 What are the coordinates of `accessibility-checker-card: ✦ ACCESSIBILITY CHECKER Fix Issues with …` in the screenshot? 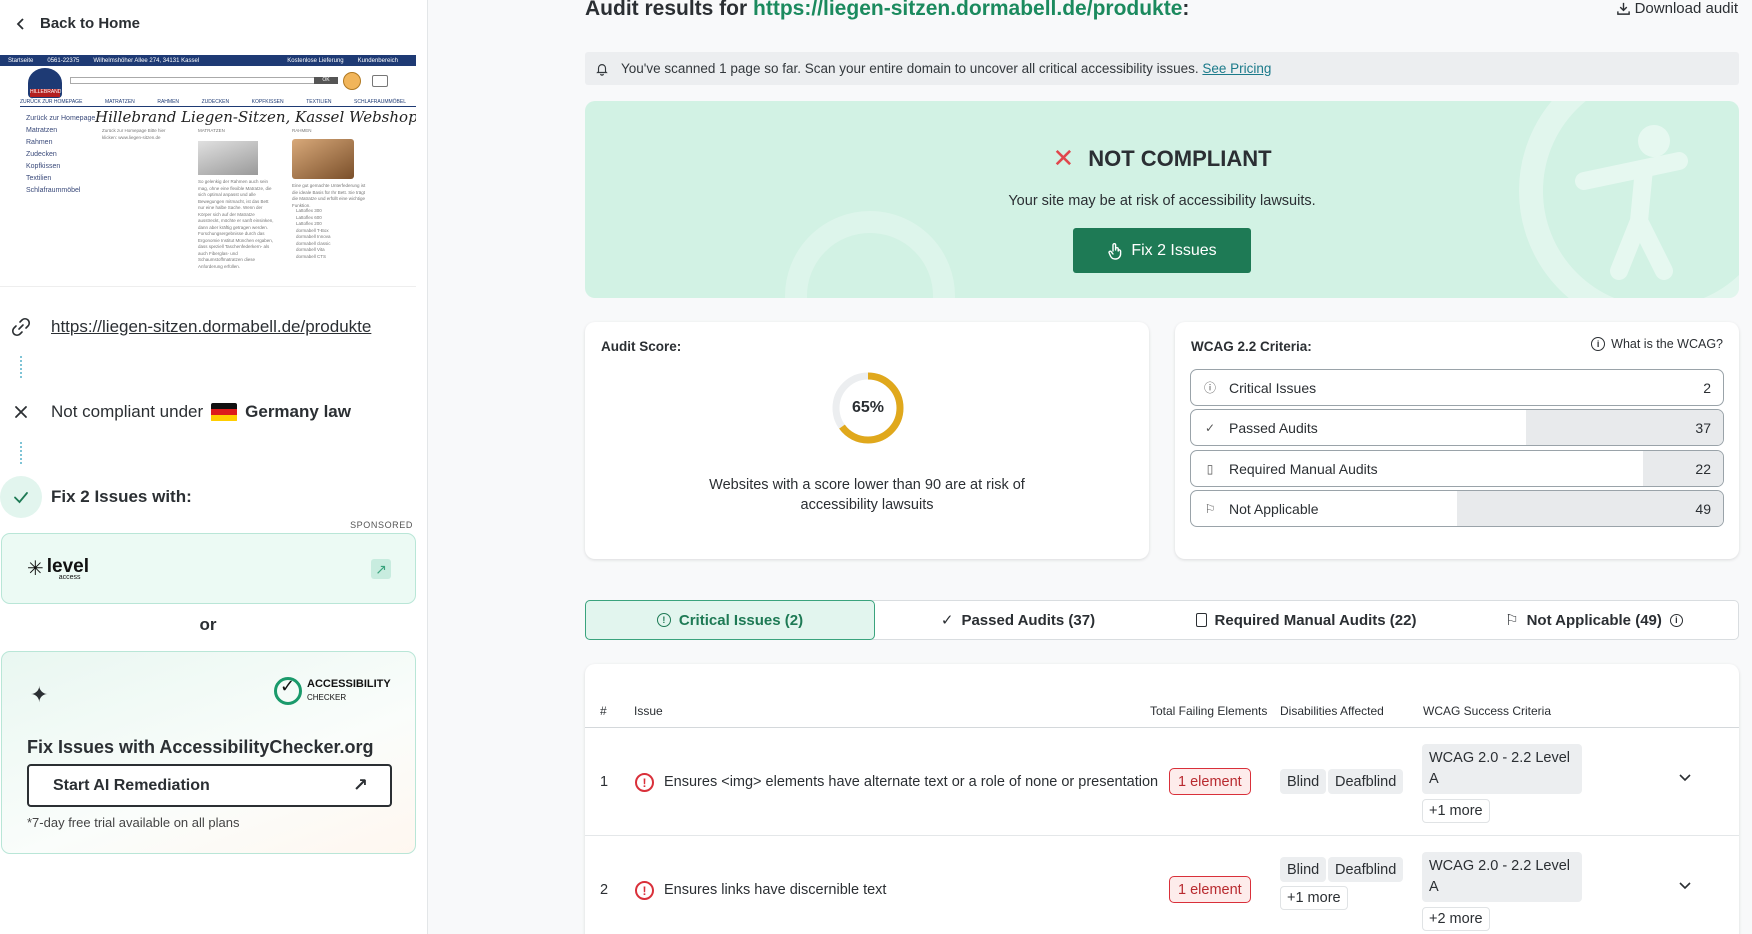 It's located at (208, 752).